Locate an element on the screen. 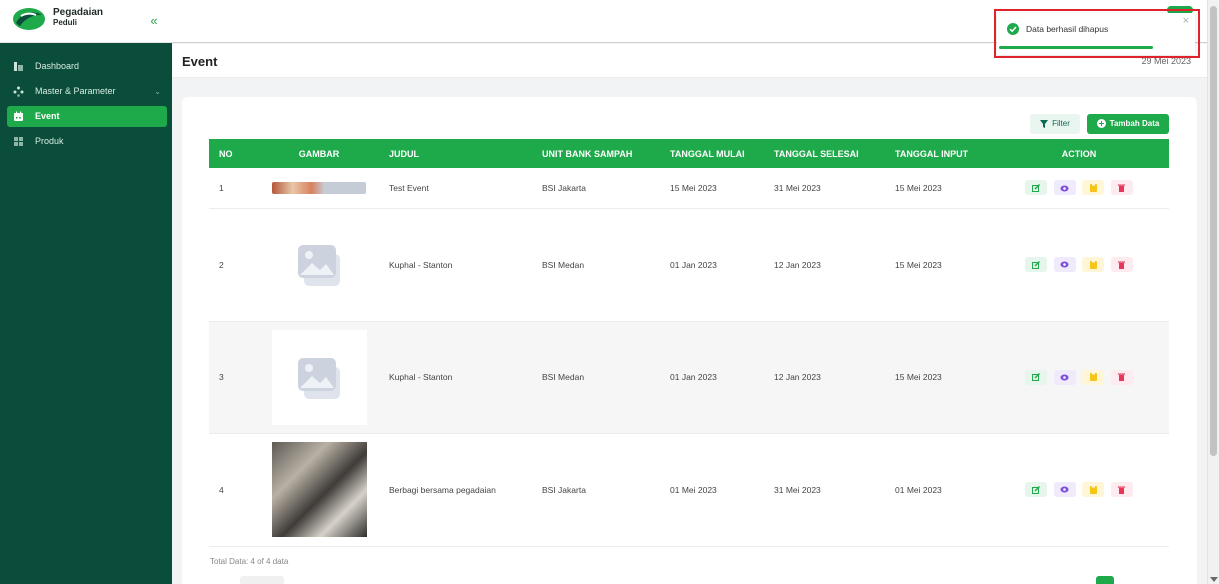  cell-judul: Test Event is located at coordinates (457, 188).